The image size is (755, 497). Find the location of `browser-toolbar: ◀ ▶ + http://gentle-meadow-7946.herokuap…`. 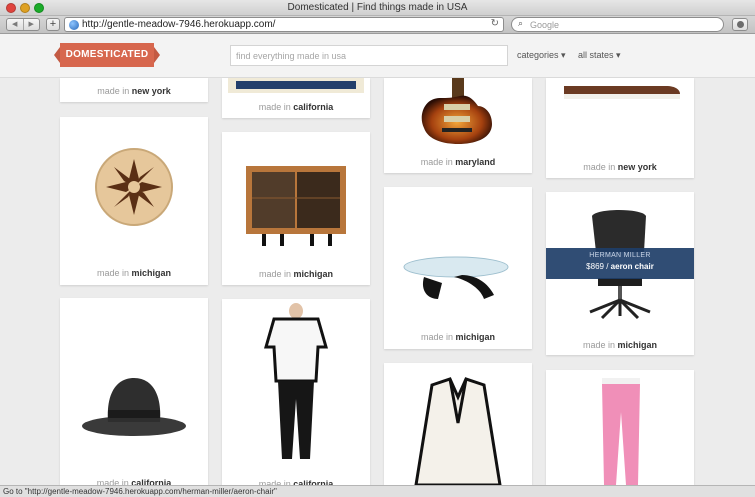

browser-toolbar: ◀ ▶ + http://gentle-meadow-7946.herokuap… is located at coordinates (377, 25).